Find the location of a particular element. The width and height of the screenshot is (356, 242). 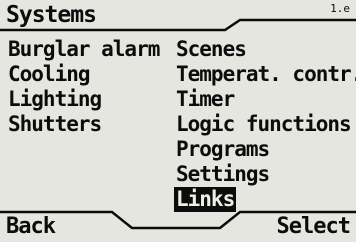

menu-item-cooling: Cooling is located at coordinates (83, 74).